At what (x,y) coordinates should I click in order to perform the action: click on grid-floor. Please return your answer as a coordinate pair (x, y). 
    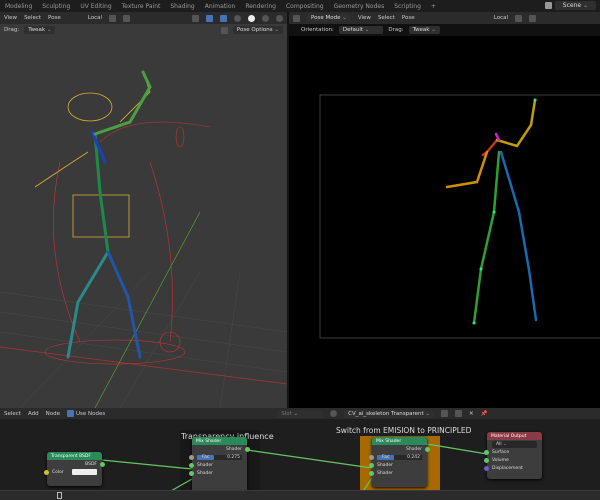
    Looking at the image, I should click on (143, 339).